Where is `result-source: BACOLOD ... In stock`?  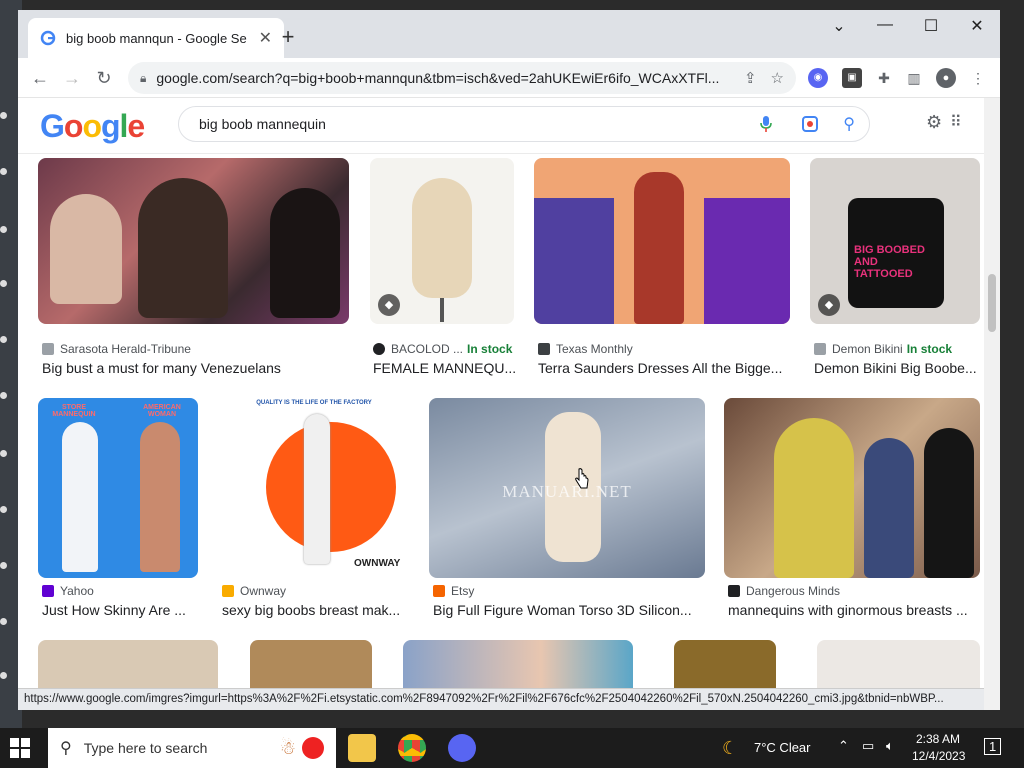 result-source: BACOLOD ... In stock is located at coordinates (442, 349).